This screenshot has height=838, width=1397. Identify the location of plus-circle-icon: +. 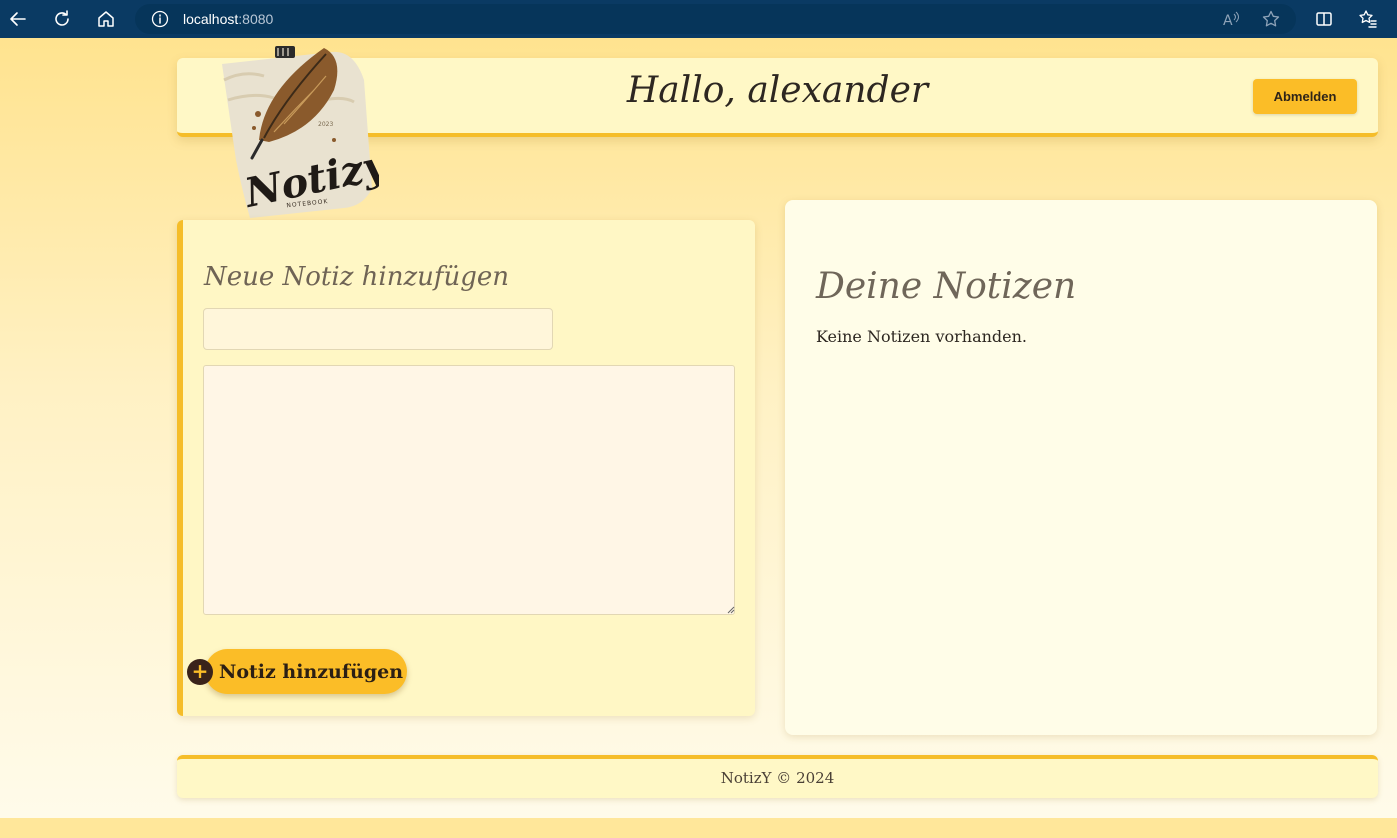
(200, 672).